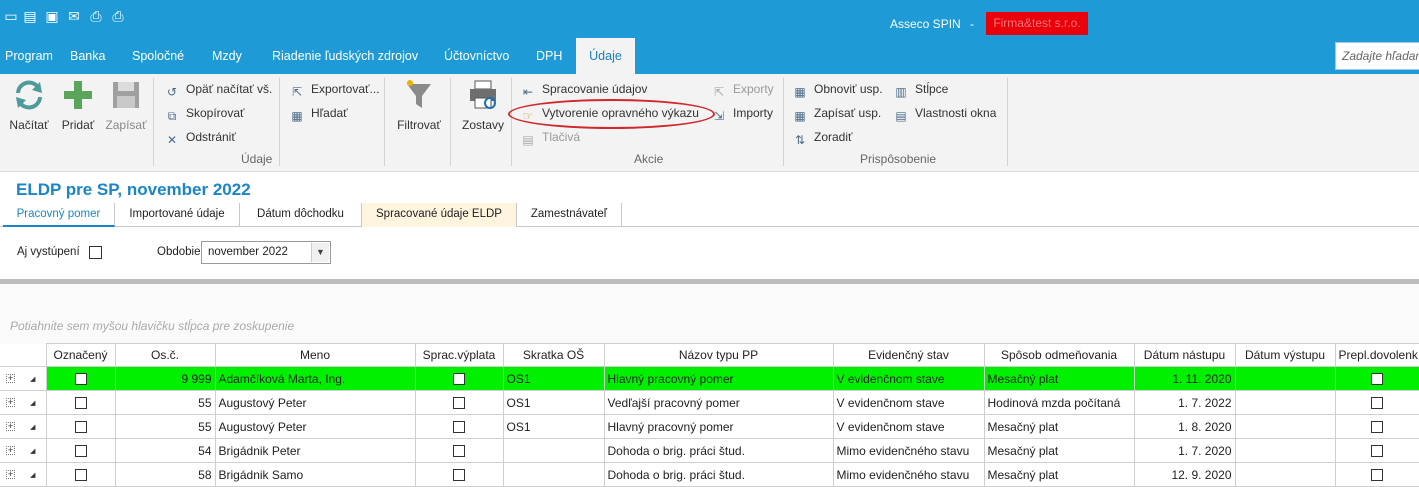  What do you see at coordinates (1285, 355) in the screenshot?
I see `column-header-datum-vystupu: Dátum výstupu` at bounding box center [1285, 355].